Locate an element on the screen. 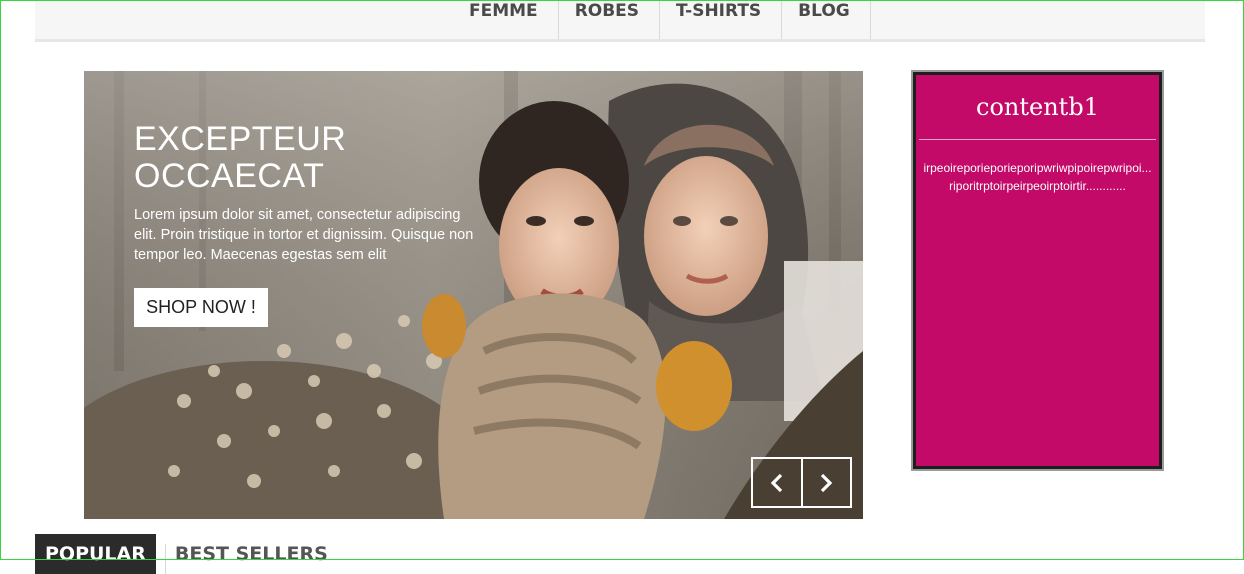 Image resolution: width=1244 pixels, height=574 pixels. tab-best-sellers: BEST SELLERS is located at coordinates (256, 554).